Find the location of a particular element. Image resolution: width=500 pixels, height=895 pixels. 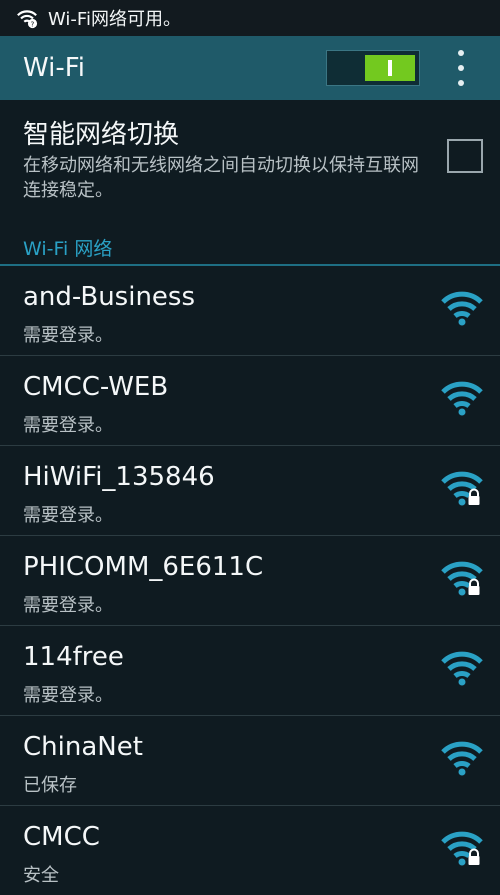

network-name: CMCC-WEB is located at coordinates (96, 387).